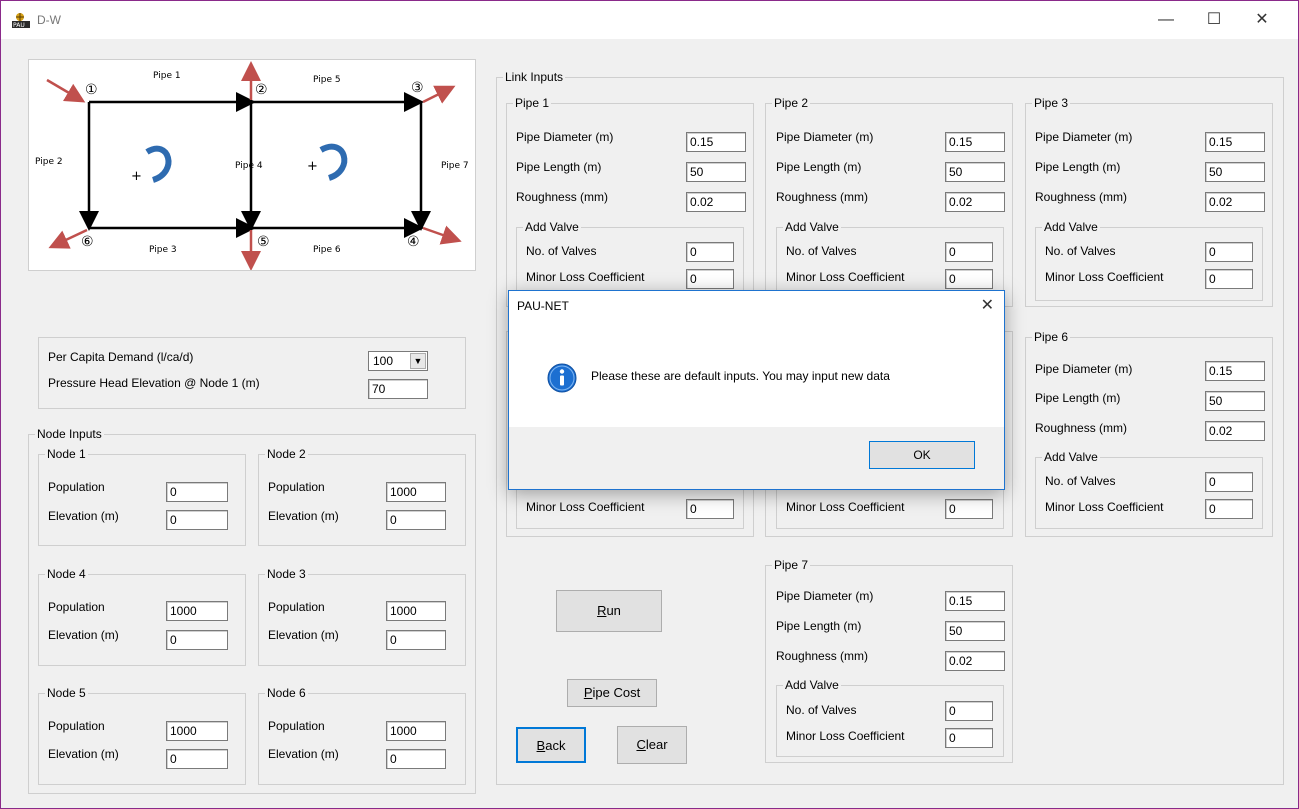  Describe the element at coordinates (455, 166) in the screenshot. I see `pipe7-label: Pipe 7` at that location.